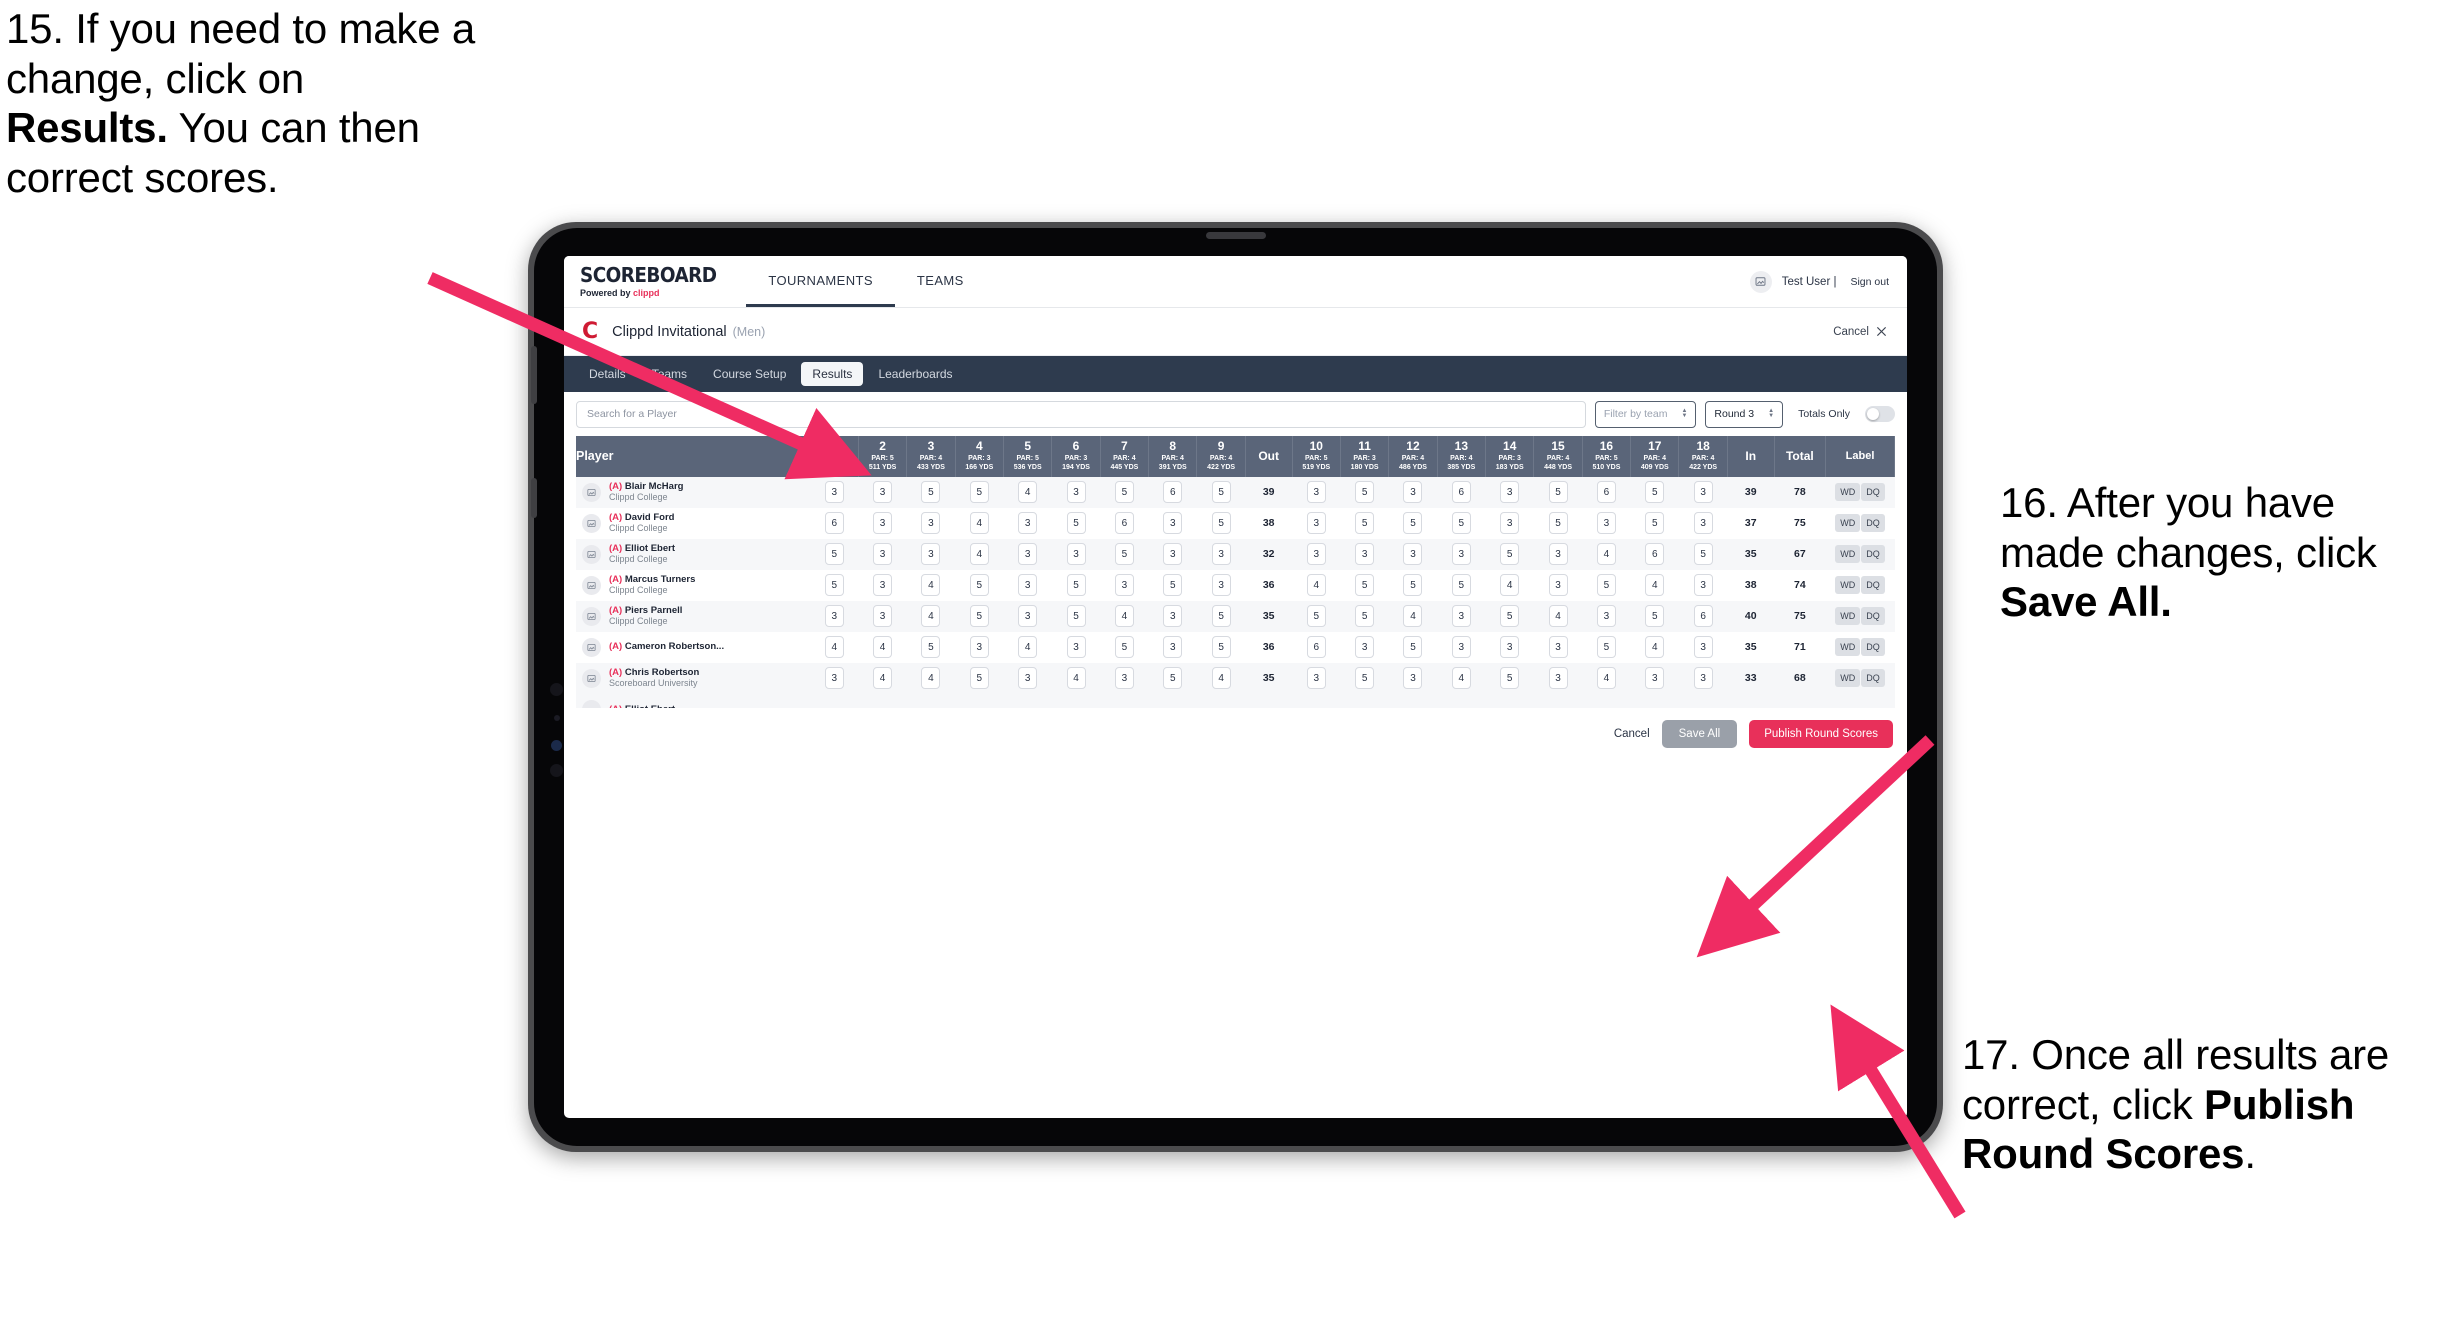 The width and height of the screenshot is (2464, 1326). What do you see at coordinates (979, 523) in the screenshot?
I see `score-cell-hole-4: 4` at bounding box center [979, 523].